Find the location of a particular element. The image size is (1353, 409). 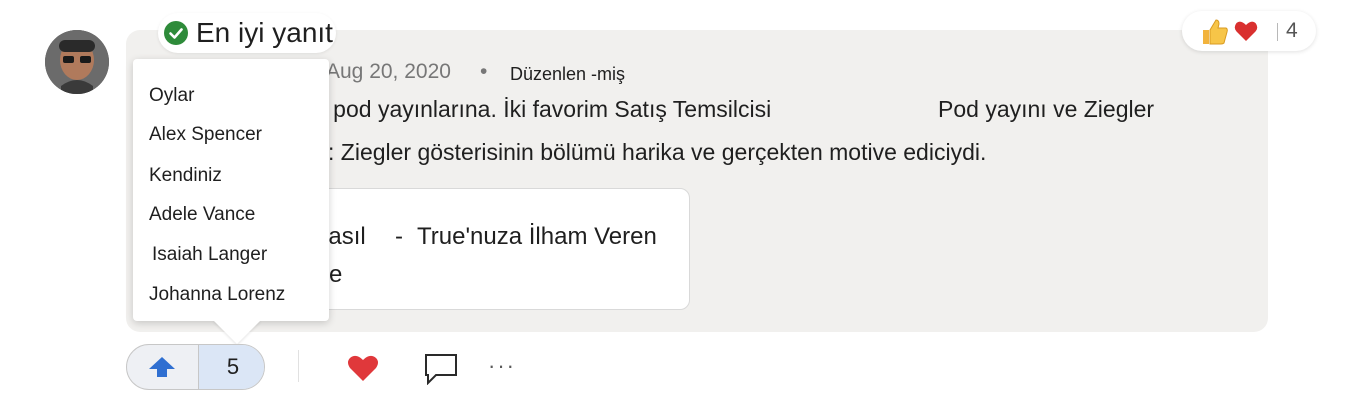

reactions-summary: 4 is located at coordinates (1249, 31).